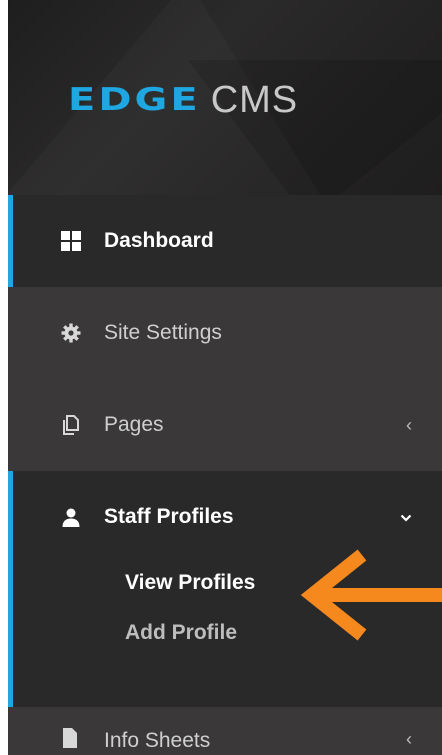 This screenshot has width=442, height=755. What do you see at coordinates (71, 517) in the screenshot?
I see `user-icon` at bounding box center [71, 517].